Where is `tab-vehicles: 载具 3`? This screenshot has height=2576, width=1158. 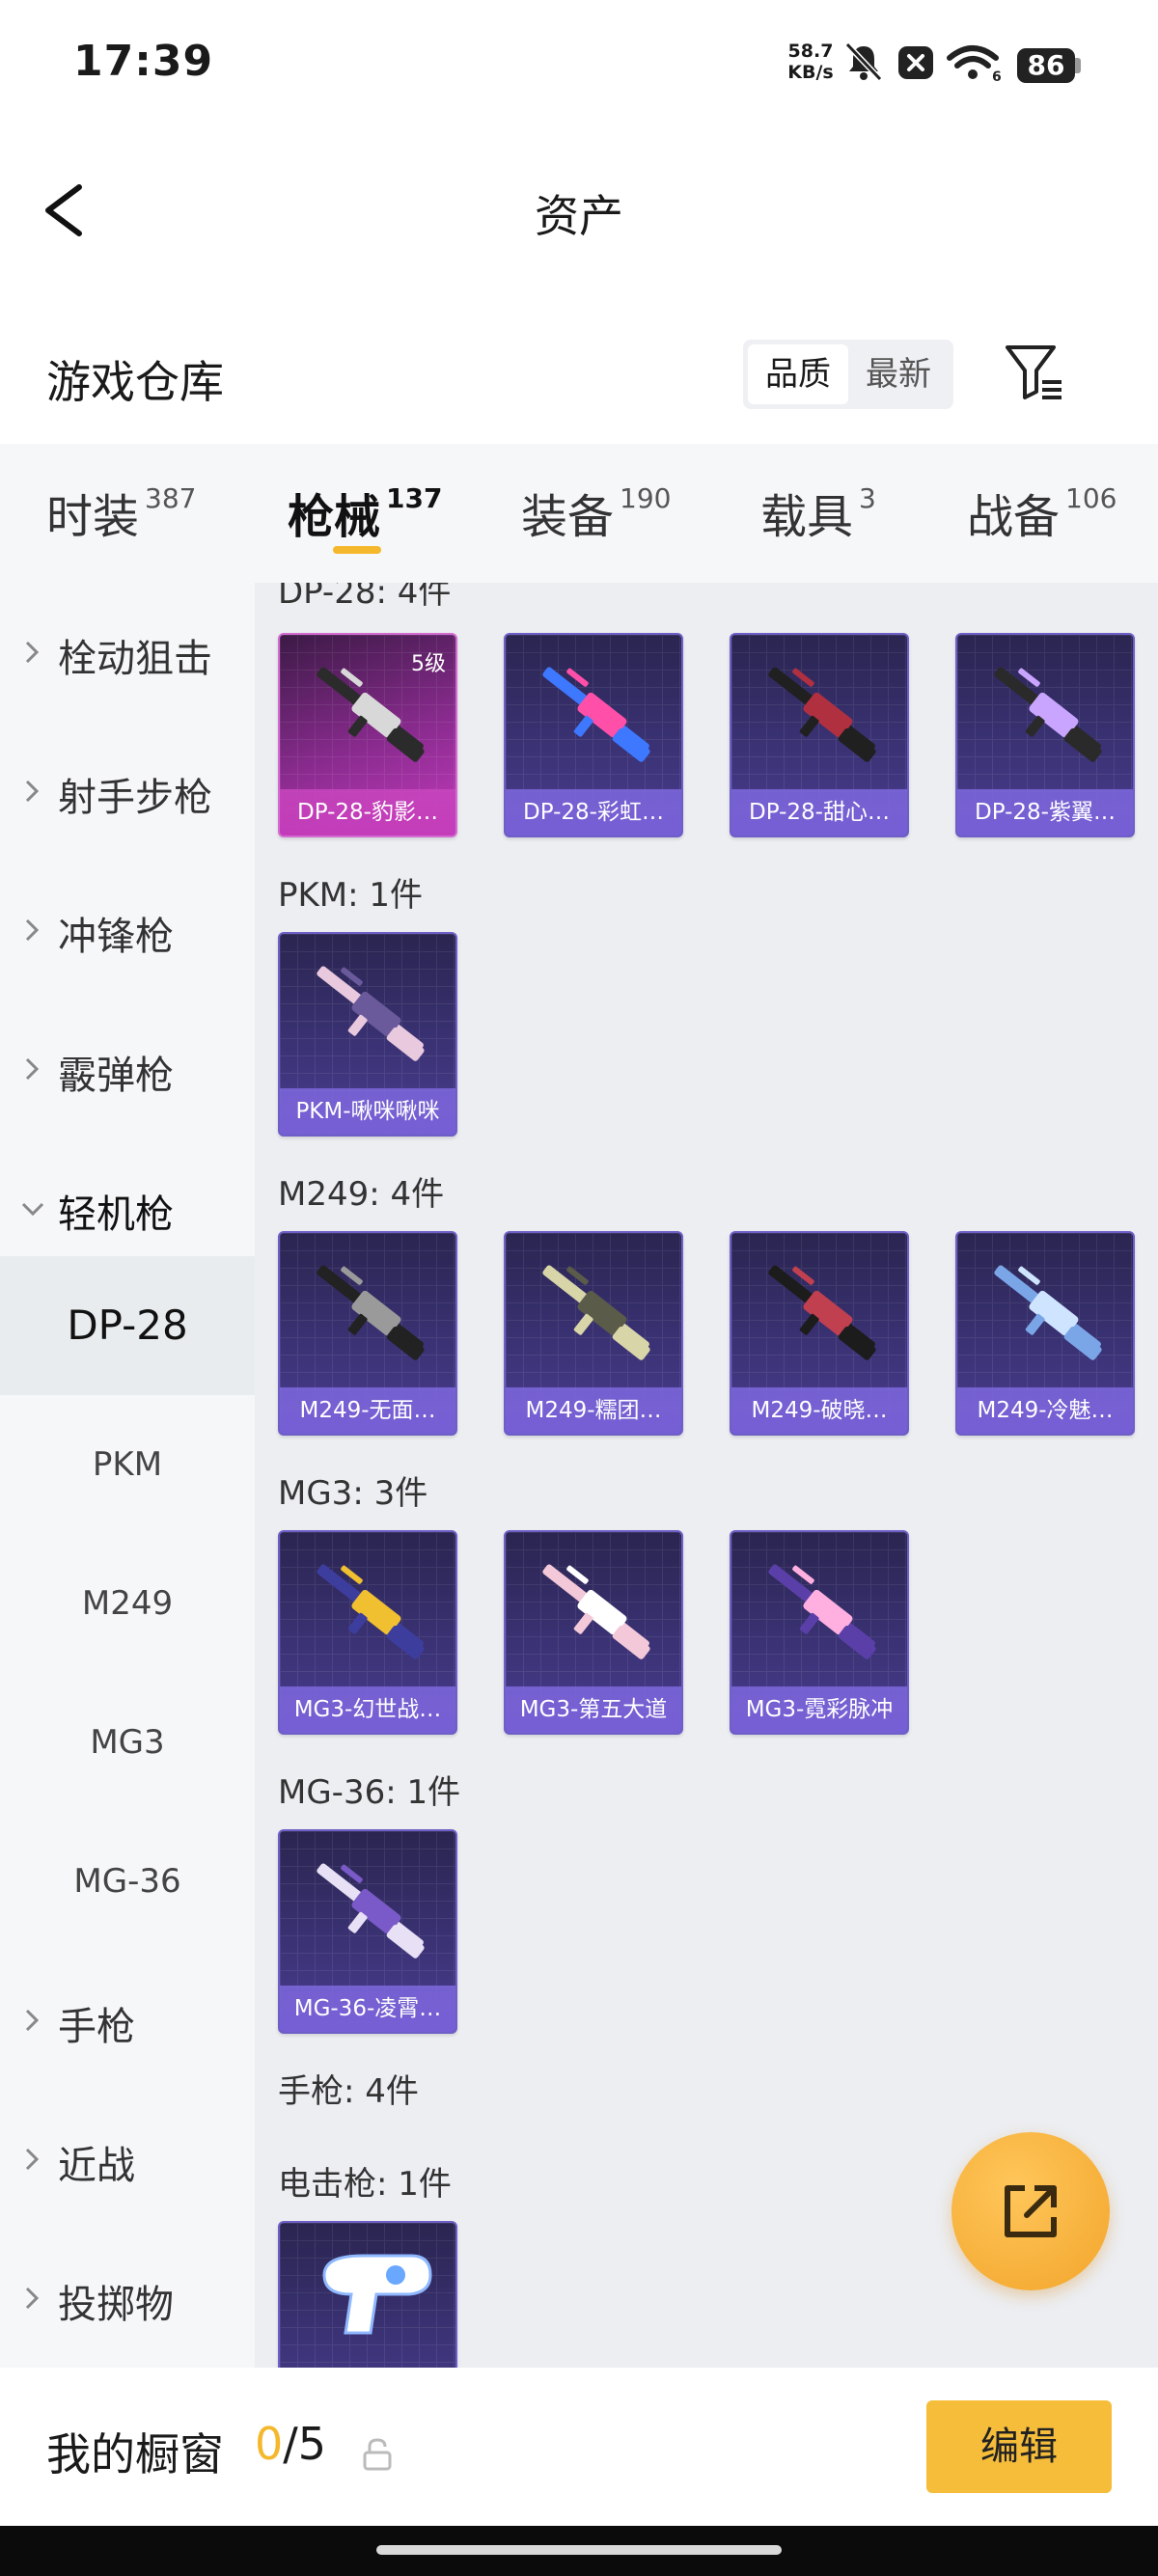
tab-vehicles: 载具 3 is located at coordinates (818, 513).